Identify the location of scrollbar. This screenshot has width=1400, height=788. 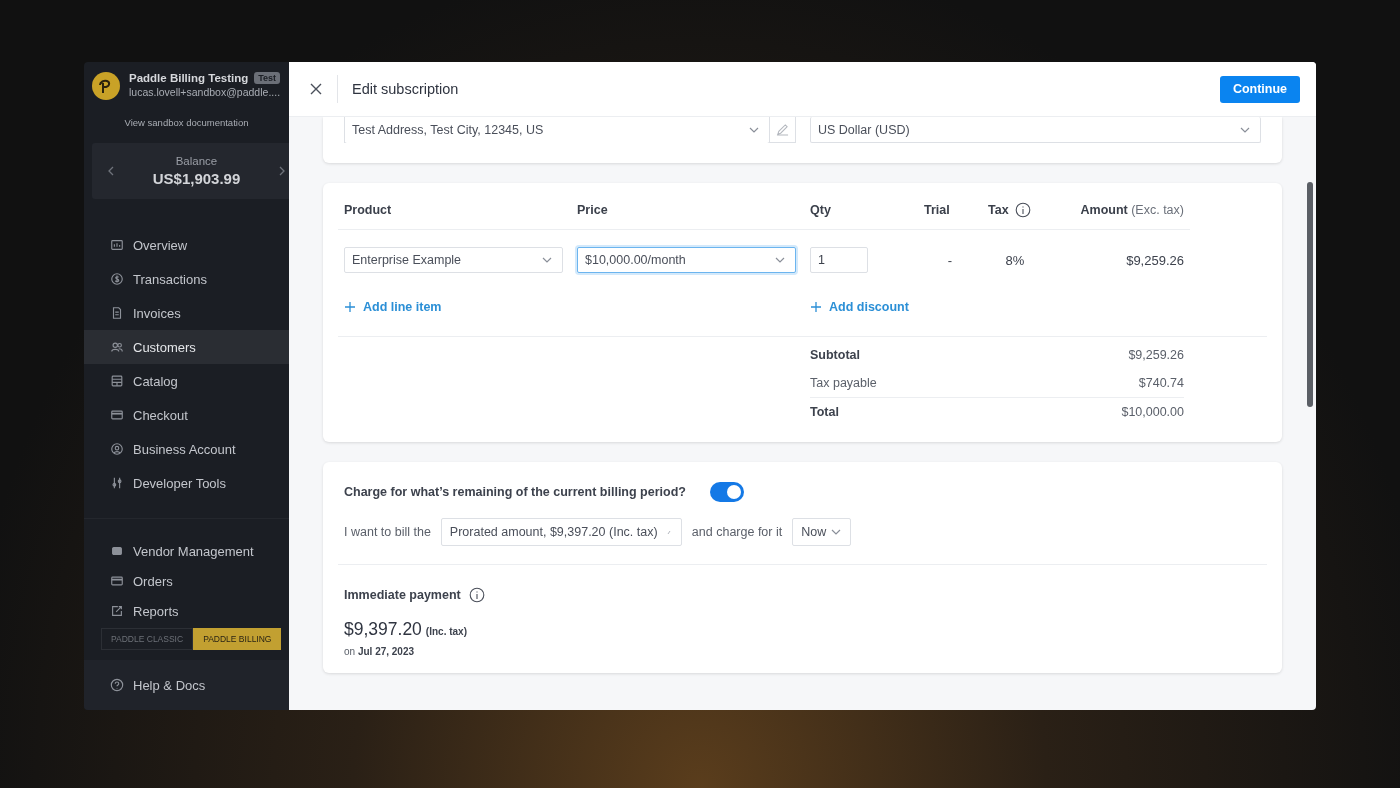
(1310, 294).